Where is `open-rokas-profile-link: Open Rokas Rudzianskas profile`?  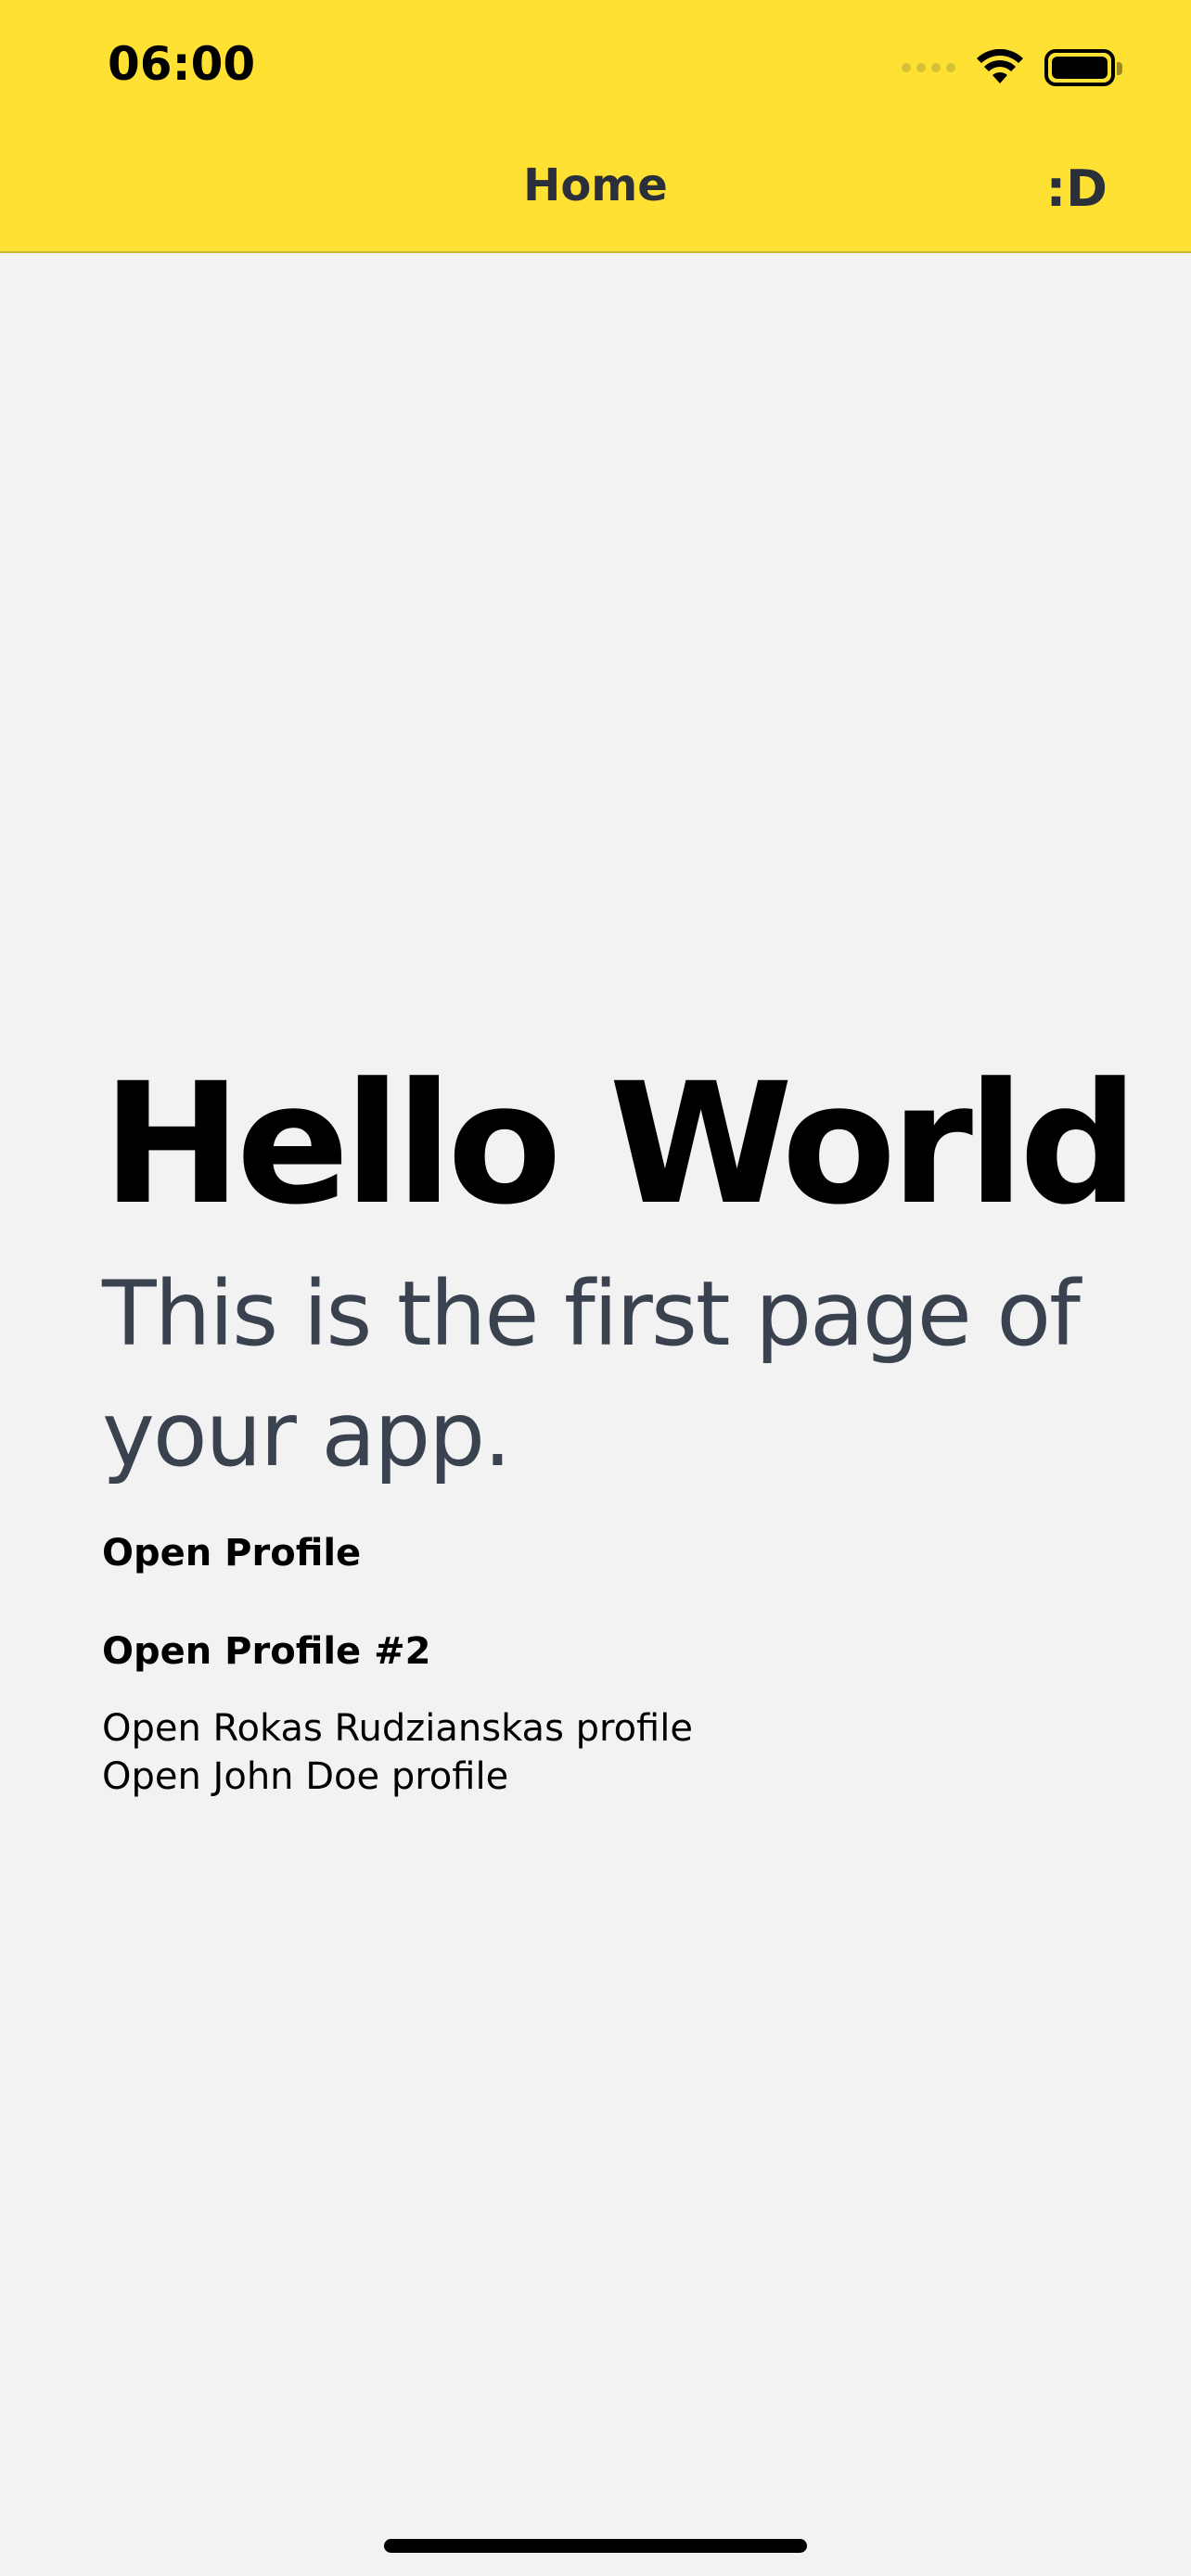 open-rokas-profile-link: Open Rokas Rudzianskas profile is located at coordinates (621, 1728).